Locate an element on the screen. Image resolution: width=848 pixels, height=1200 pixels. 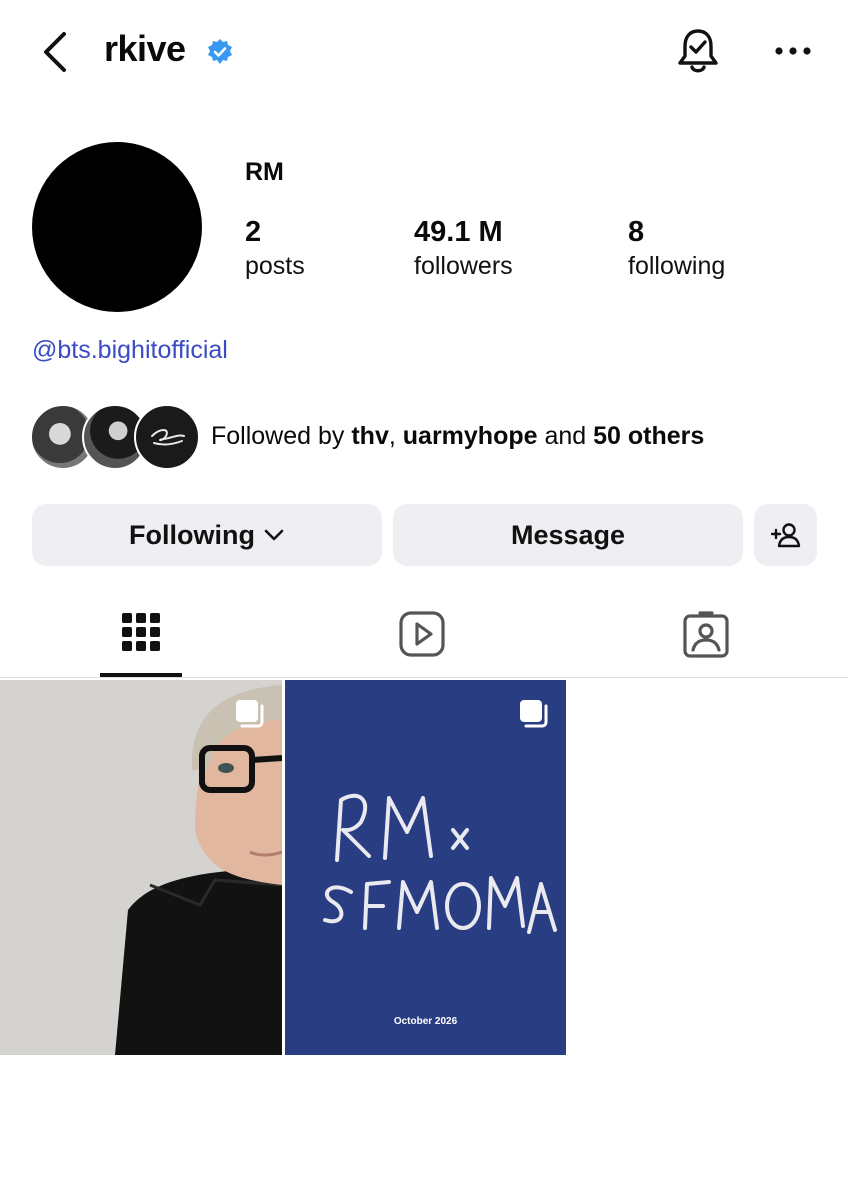
mutual-user-1: thv is located at coordinates (370, 436).